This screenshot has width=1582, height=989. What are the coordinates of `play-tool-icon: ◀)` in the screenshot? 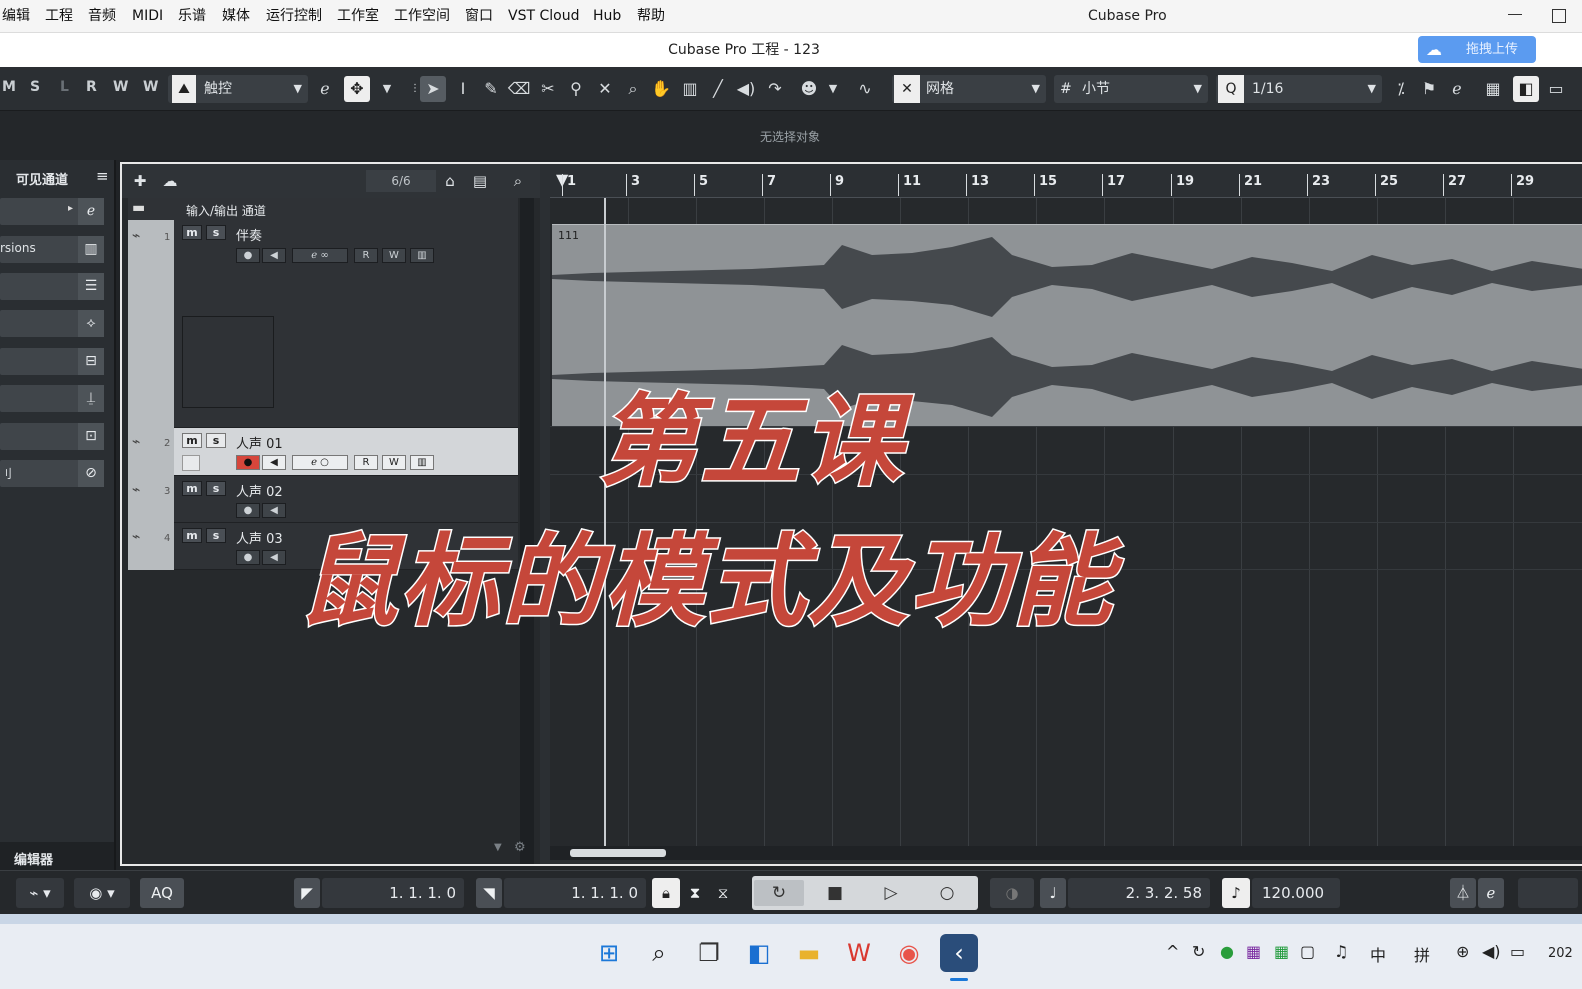 It's located at (746, 89).